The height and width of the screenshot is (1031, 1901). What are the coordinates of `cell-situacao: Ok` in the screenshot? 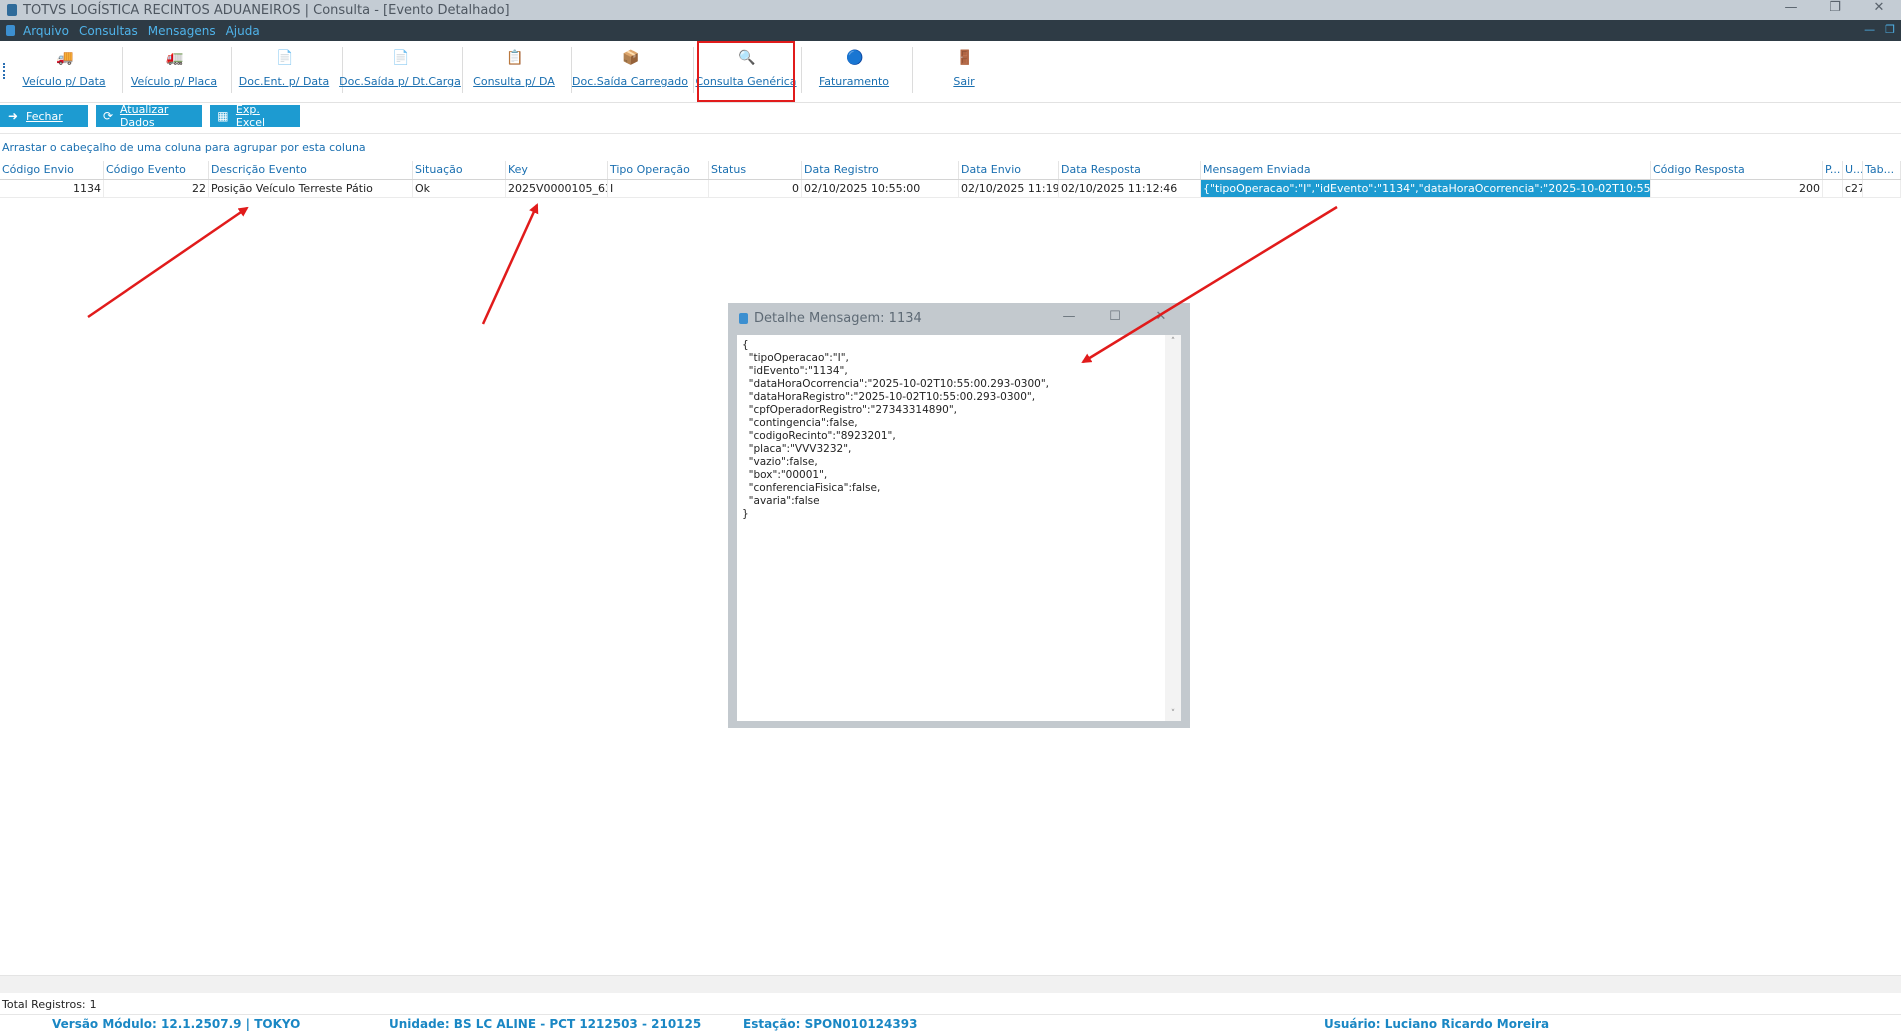 It's located at (459, 188).